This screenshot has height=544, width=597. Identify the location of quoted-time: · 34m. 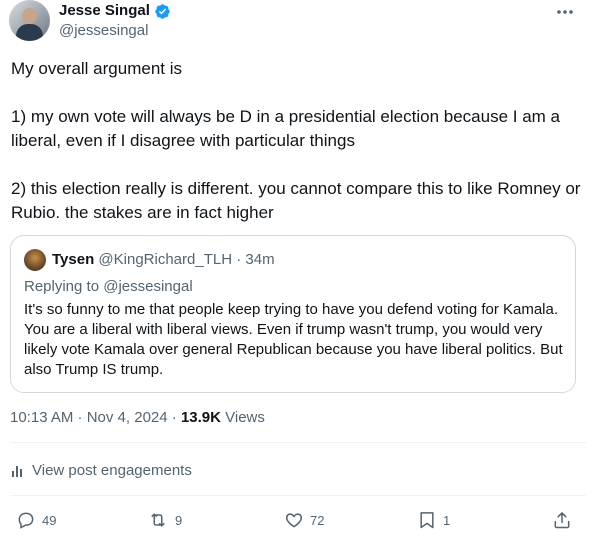
(255, 259).